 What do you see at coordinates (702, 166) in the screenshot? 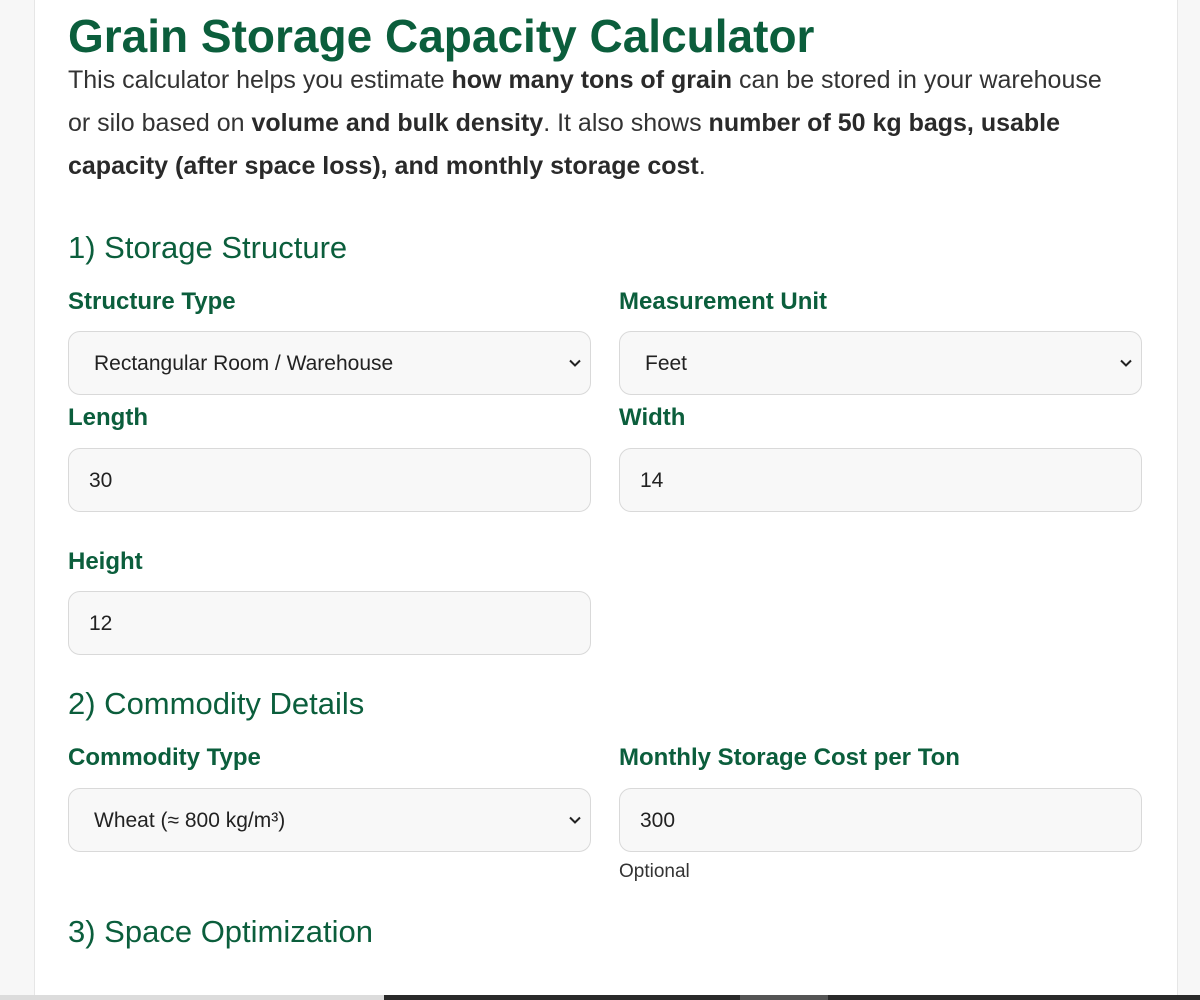
I see `intro-text-4: .` at bounding box center [702, 166].